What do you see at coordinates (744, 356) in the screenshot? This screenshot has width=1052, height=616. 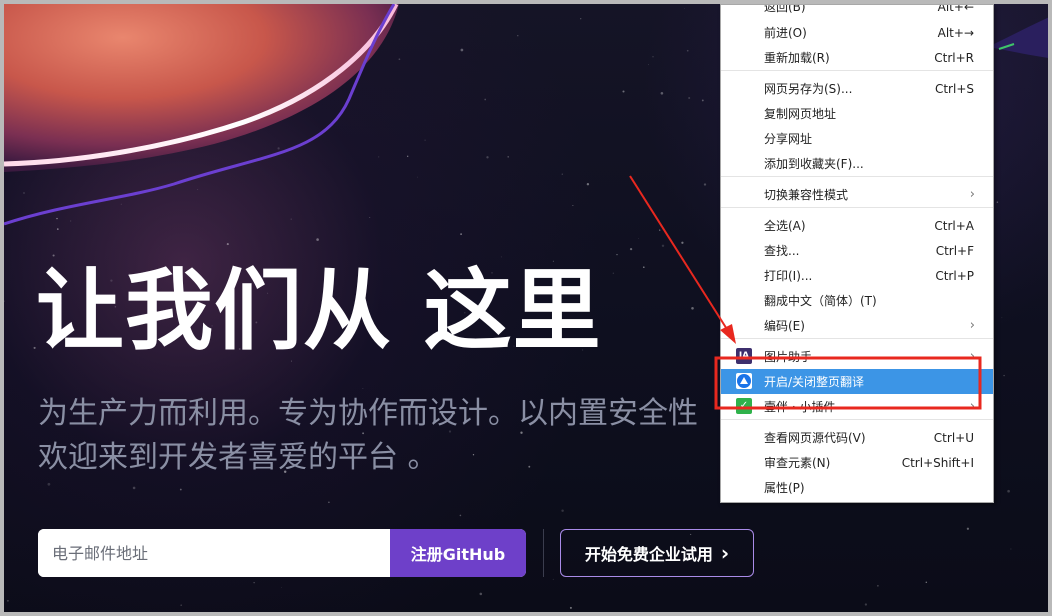 I see `image-helper-icon: IA` at bounding box center [744, 356].